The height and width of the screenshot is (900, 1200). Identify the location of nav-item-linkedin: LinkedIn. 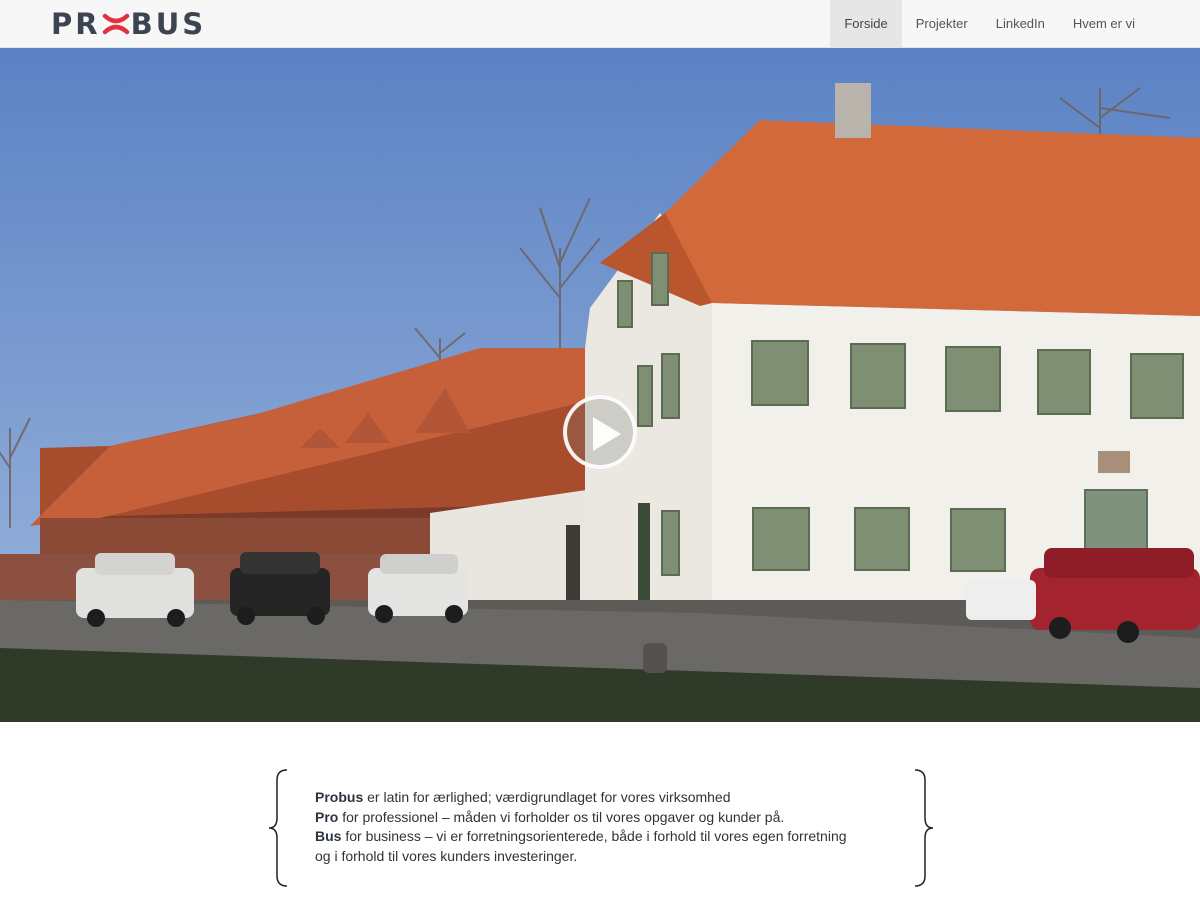
(1020, 23).